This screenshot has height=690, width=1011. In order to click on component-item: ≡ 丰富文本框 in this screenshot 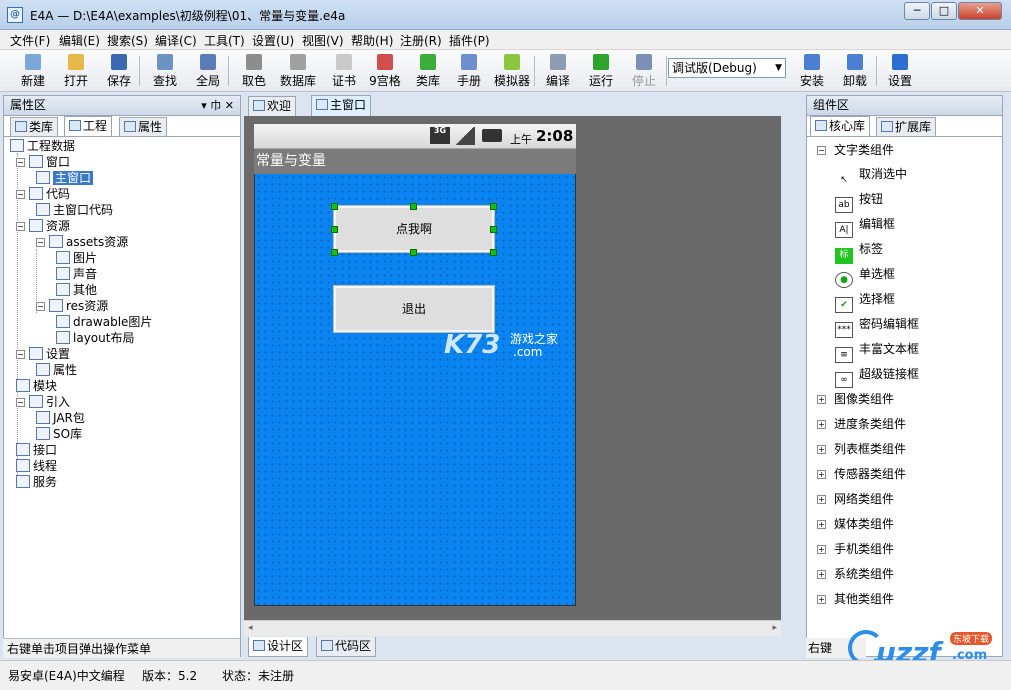, I will do `click(877, 351)`.